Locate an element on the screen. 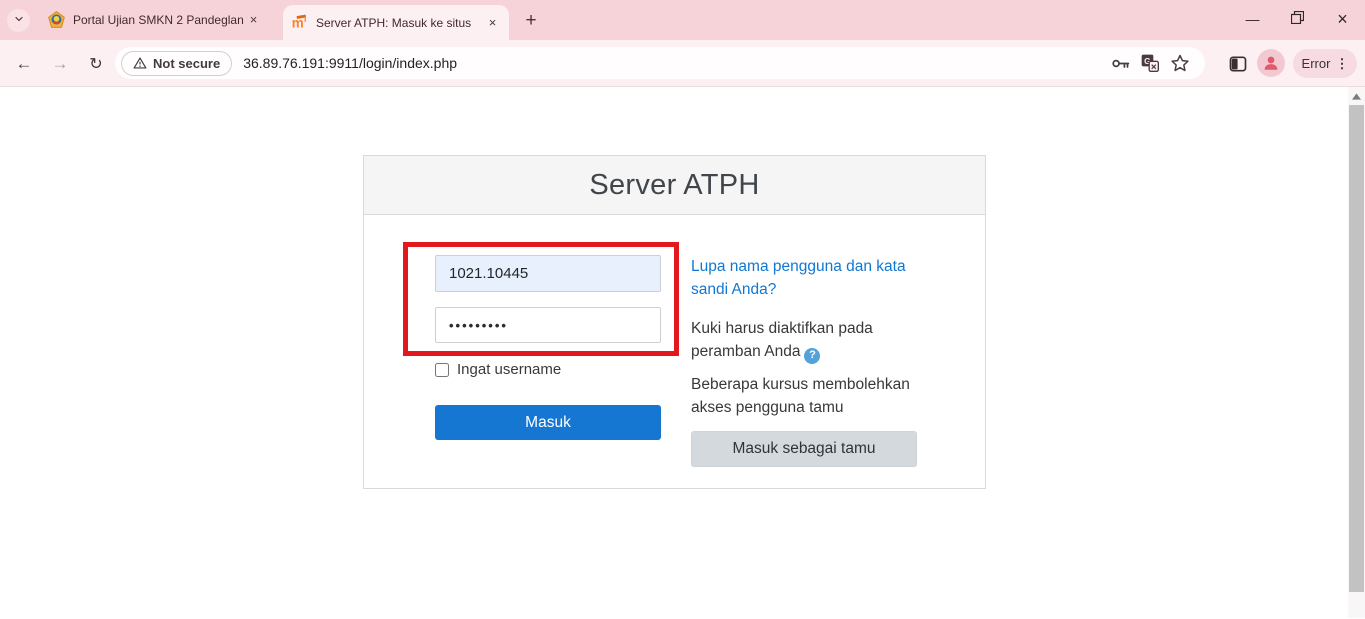 This screenshot has height=619, width=1365. remember-username-row: Ingat username is located at coordinates (498, 369).